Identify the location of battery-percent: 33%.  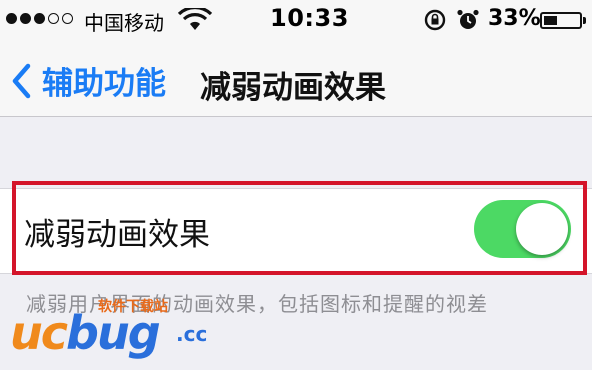
(514, 18).